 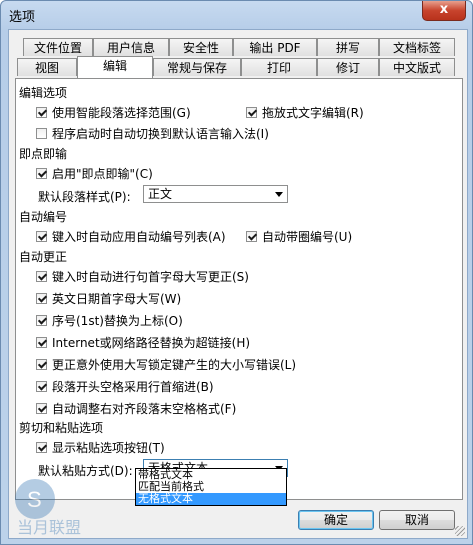 I want to click on section-edit-options: 编辑选项, so click(x=43, y=93).